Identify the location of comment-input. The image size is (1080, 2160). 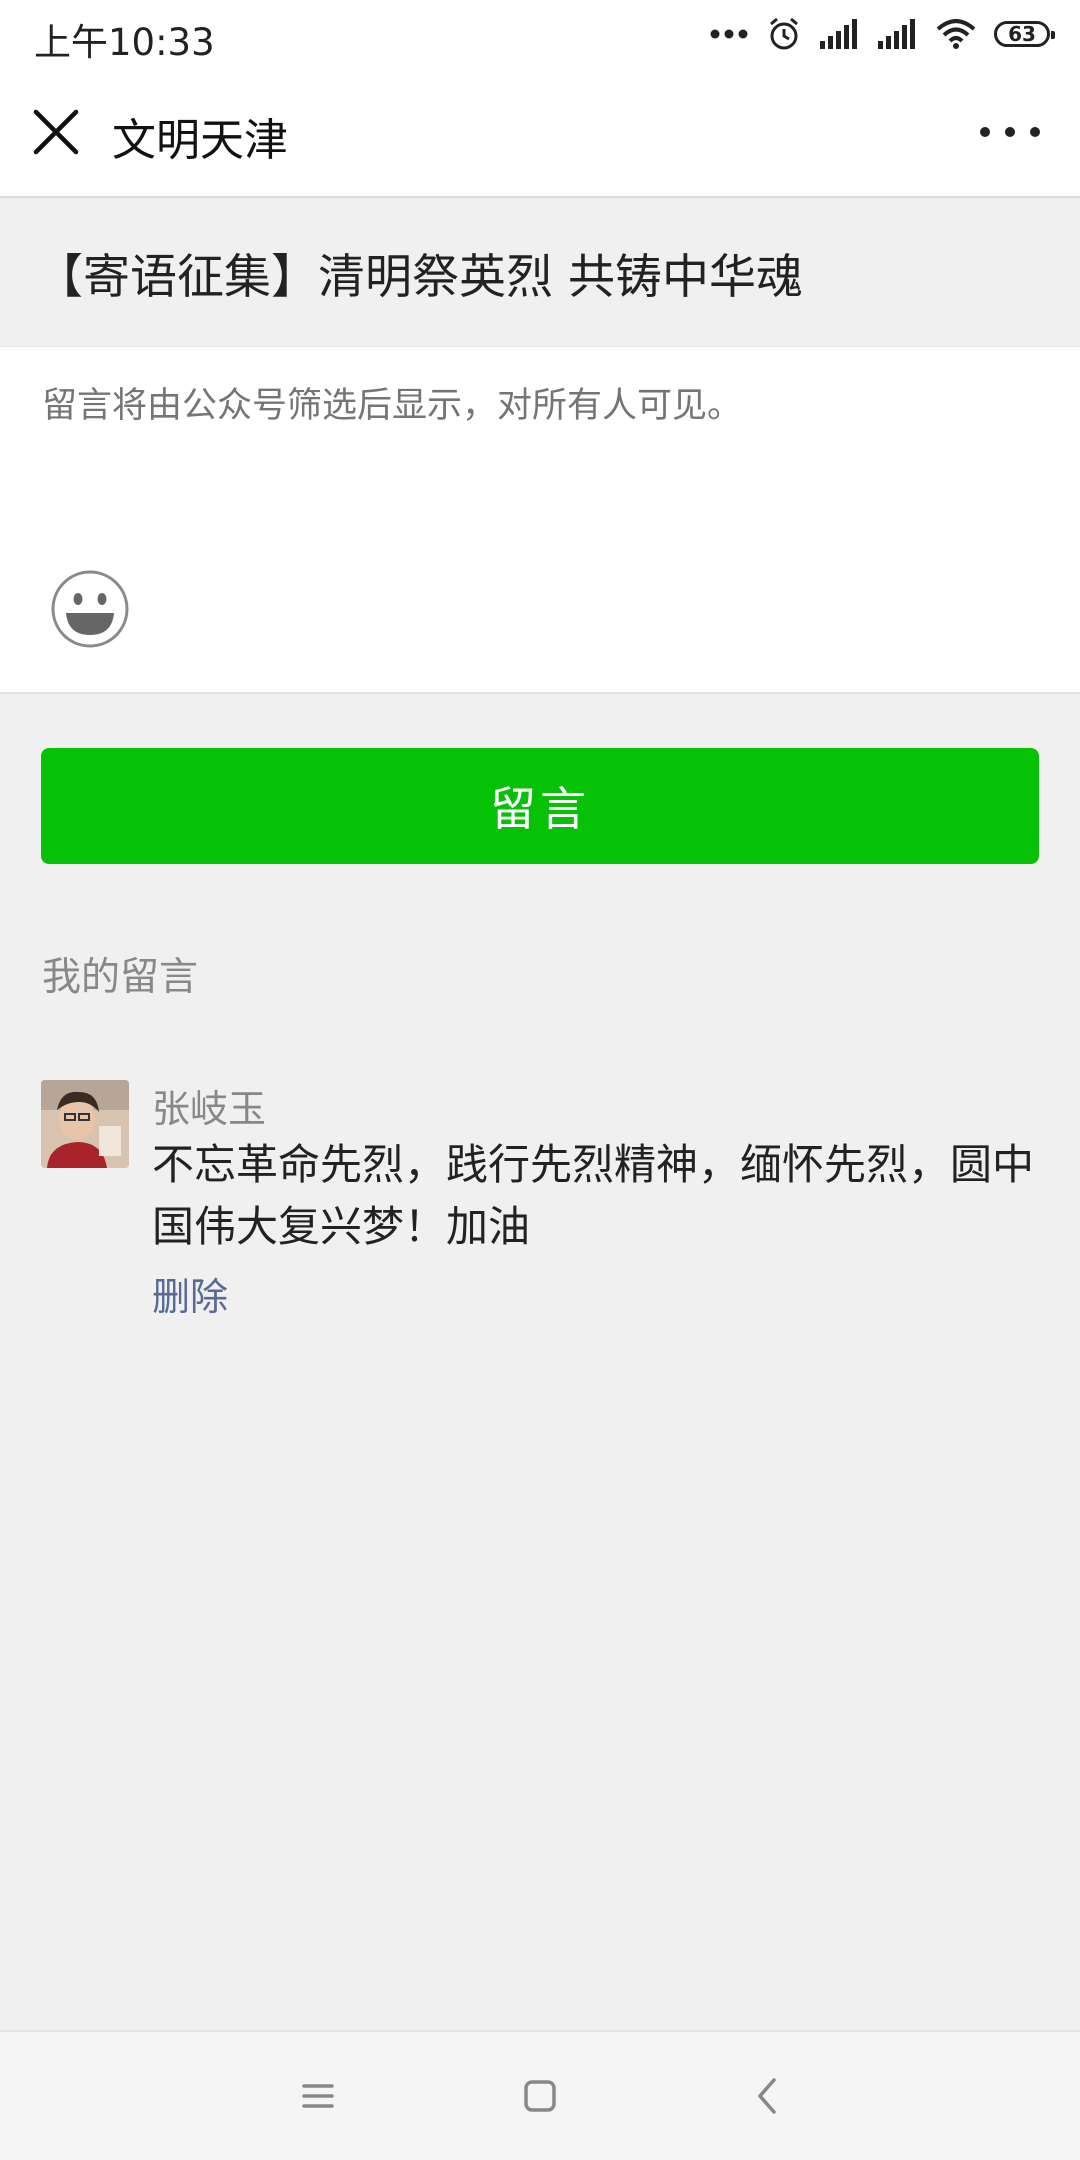
(542, 417).